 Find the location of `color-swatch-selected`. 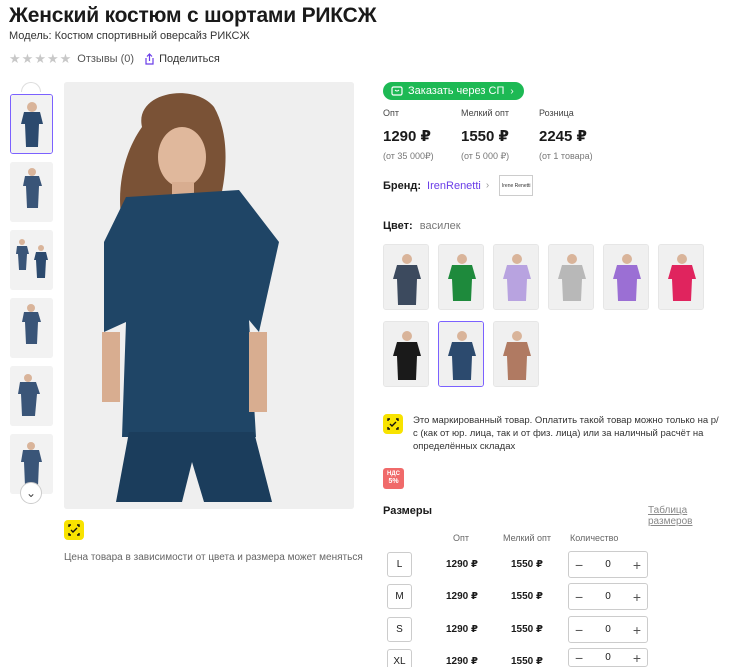

color-swatch-selected is located at coordinates (461, 354).